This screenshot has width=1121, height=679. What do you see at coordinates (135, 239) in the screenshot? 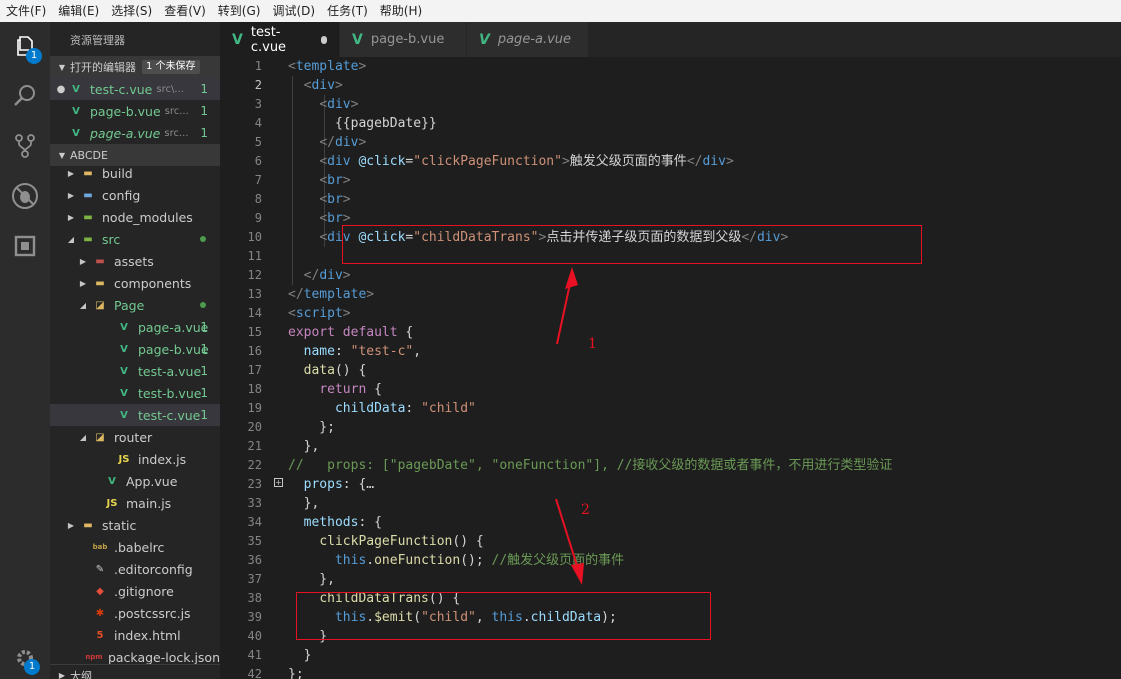
I see `tree-item-src: ◢ ▬ src` at bounding box center [135, 239].